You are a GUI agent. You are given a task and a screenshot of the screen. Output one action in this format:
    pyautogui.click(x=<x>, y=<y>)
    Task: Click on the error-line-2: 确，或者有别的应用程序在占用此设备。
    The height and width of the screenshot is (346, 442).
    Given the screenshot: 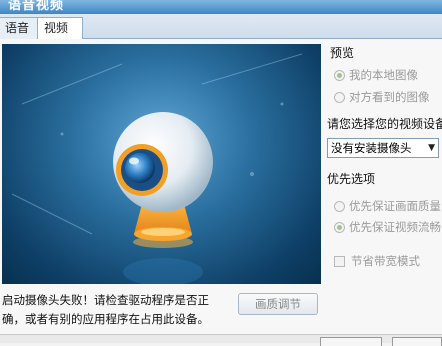 What is the action you would take?
    pyautogui.click(x=105, y=319)
    